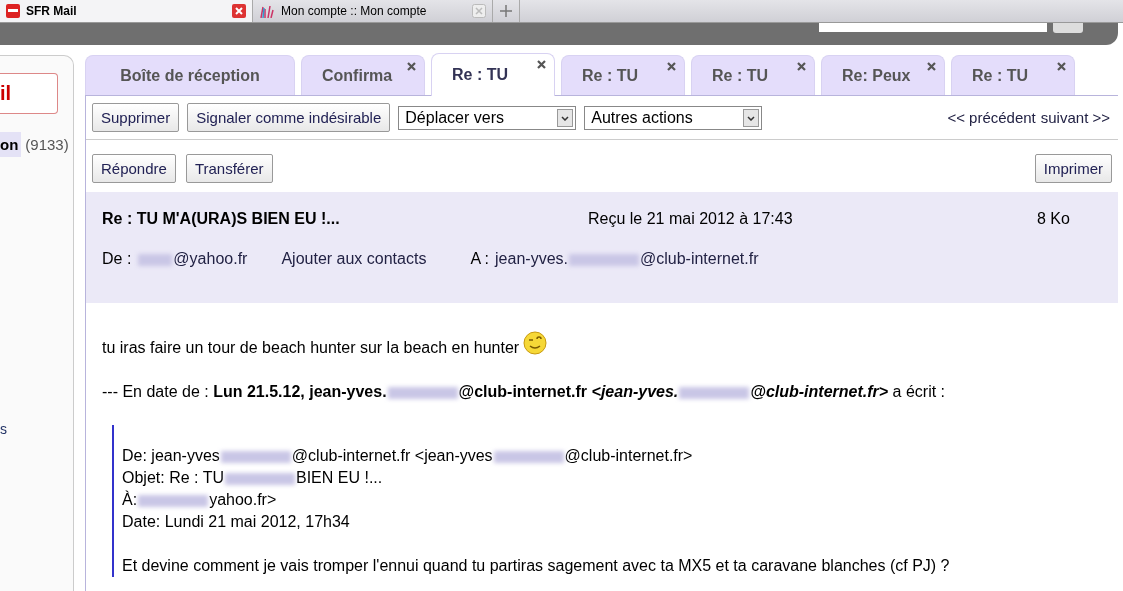  What do you see at coordinates (236, 521) in the screenshot?
I see `message-text: Date: Lundi 21 mai 2012, 17h34` at bounding box center [236, 521].